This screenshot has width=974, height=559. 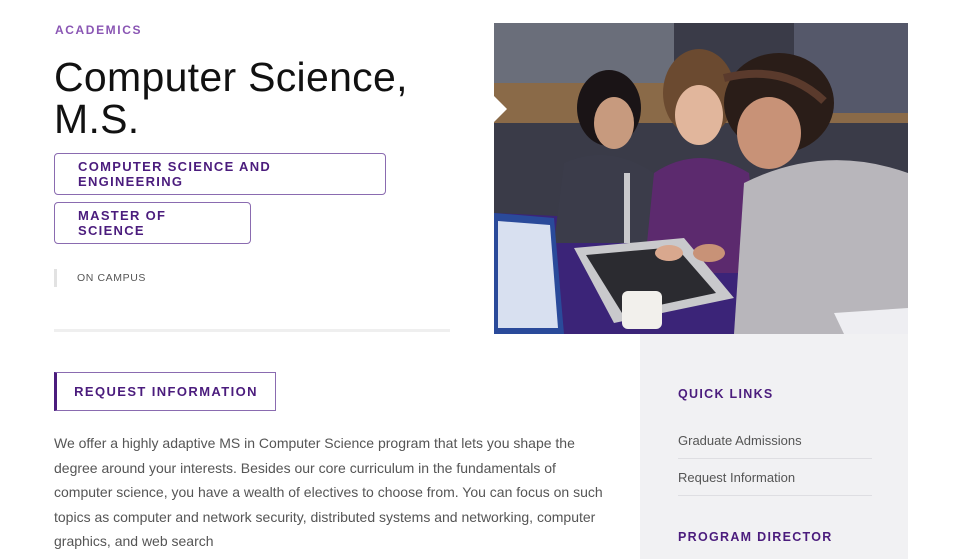 I want to click on program-director-heading: PROGRAM DIRECTOR, so click(x=755, y=537).